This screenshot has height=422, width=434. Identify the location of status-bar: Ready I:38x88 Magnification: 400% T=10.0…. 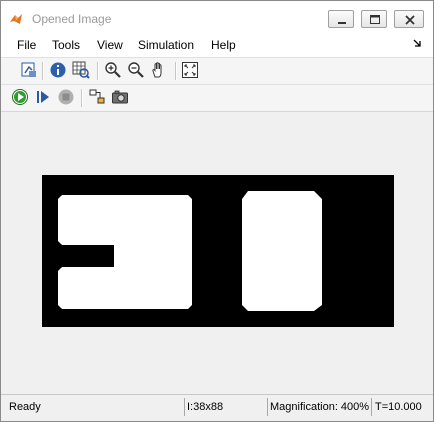
(217, 407).